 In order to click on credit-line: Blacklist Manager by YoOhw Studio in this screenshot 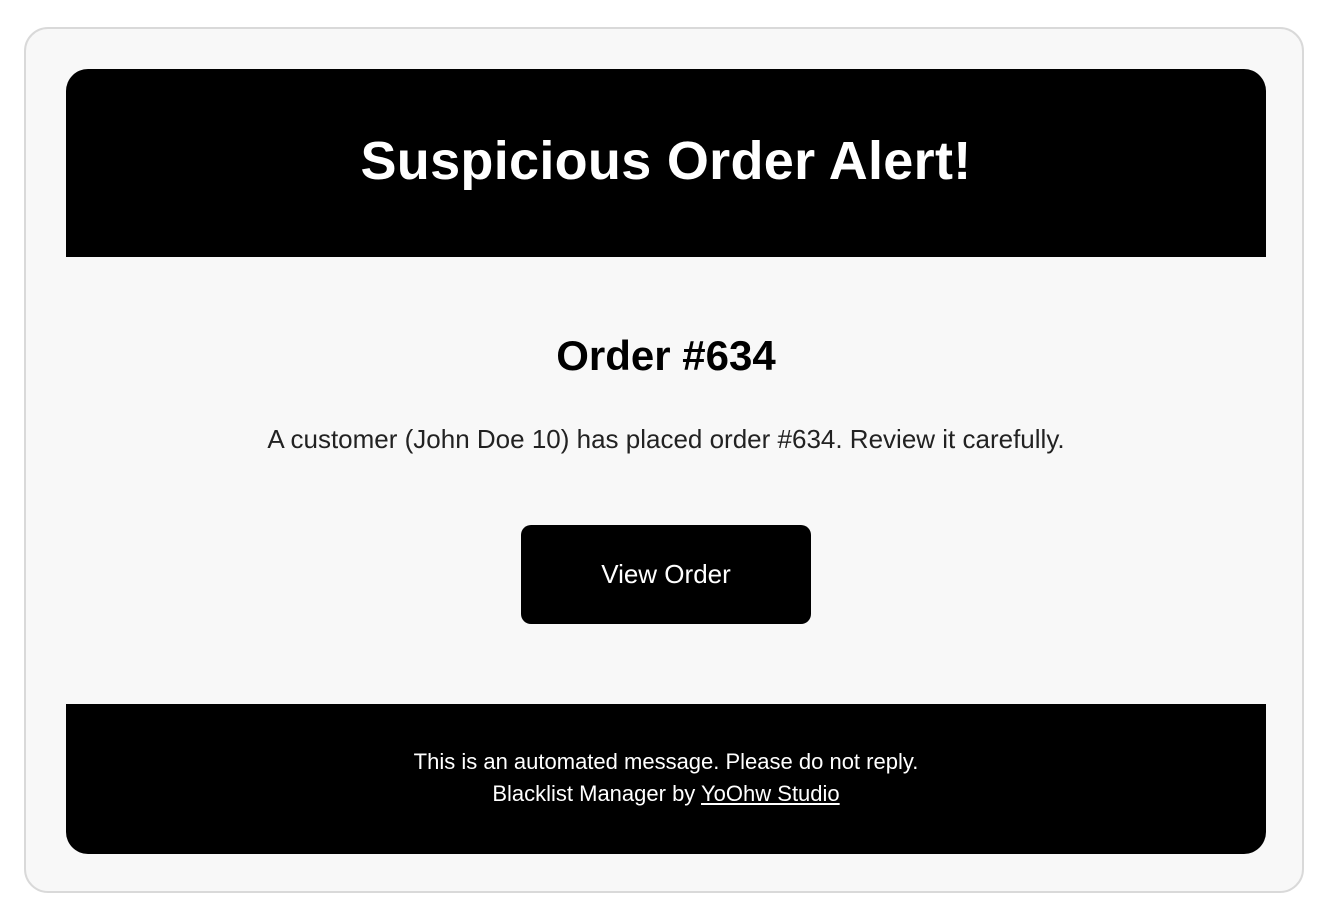, I will do `click(666, 794)`.